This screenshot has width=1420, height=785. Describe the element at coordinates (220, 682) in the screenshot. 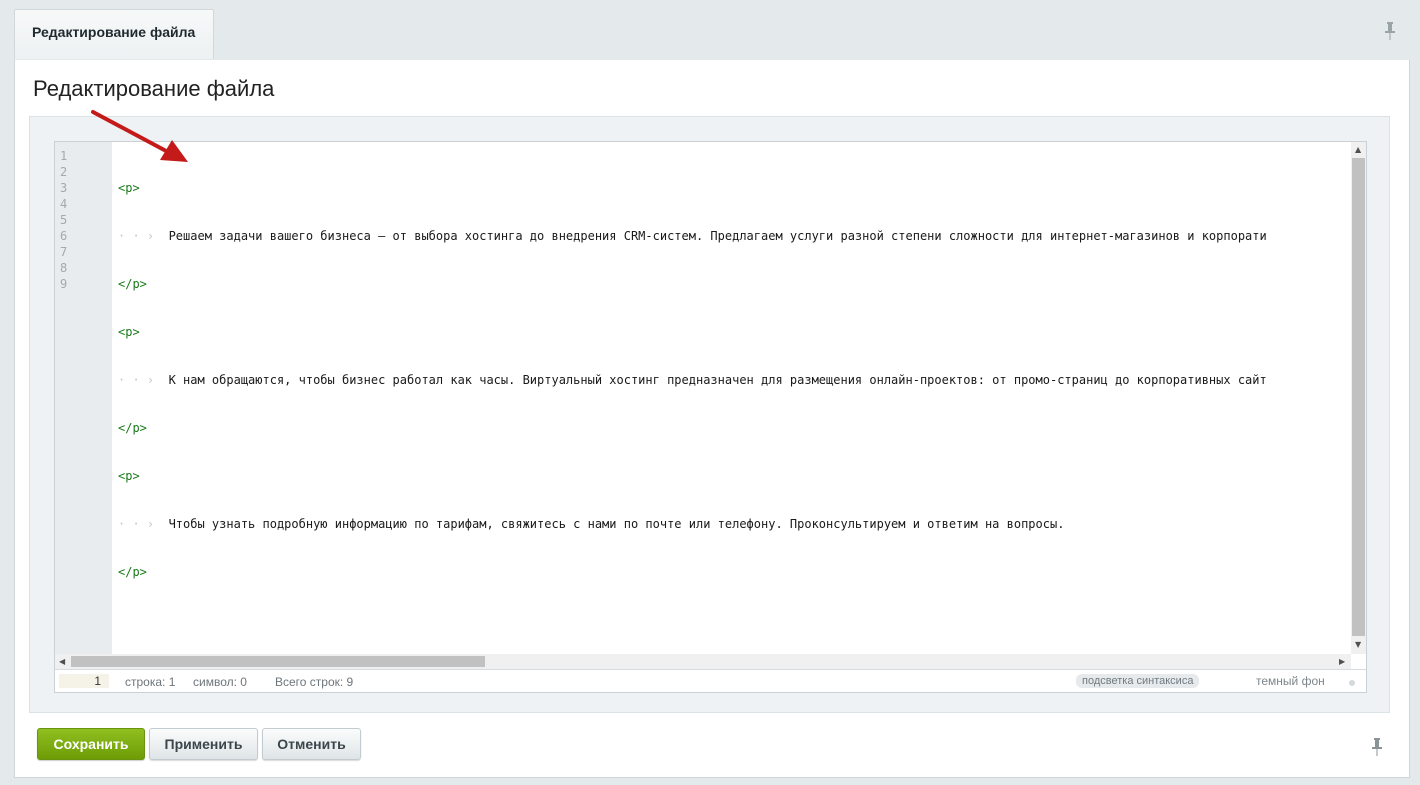

I see `cursor-symbol: символ: 0` at that location.